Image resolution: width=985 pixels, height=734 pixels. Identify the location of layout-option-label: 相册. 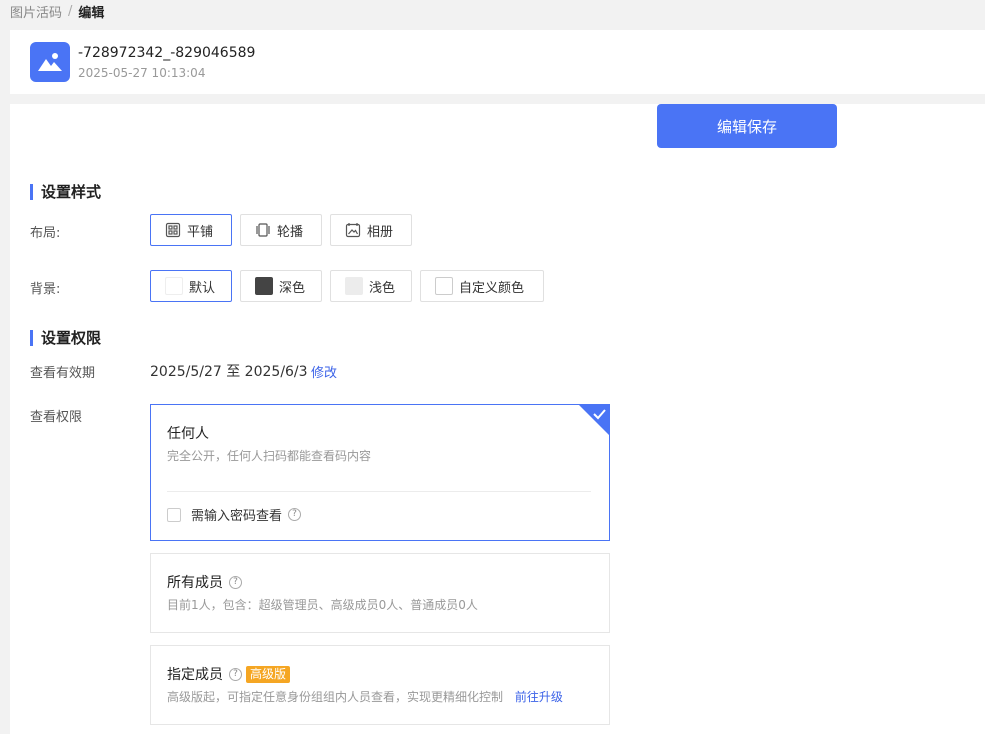
(380, 232).